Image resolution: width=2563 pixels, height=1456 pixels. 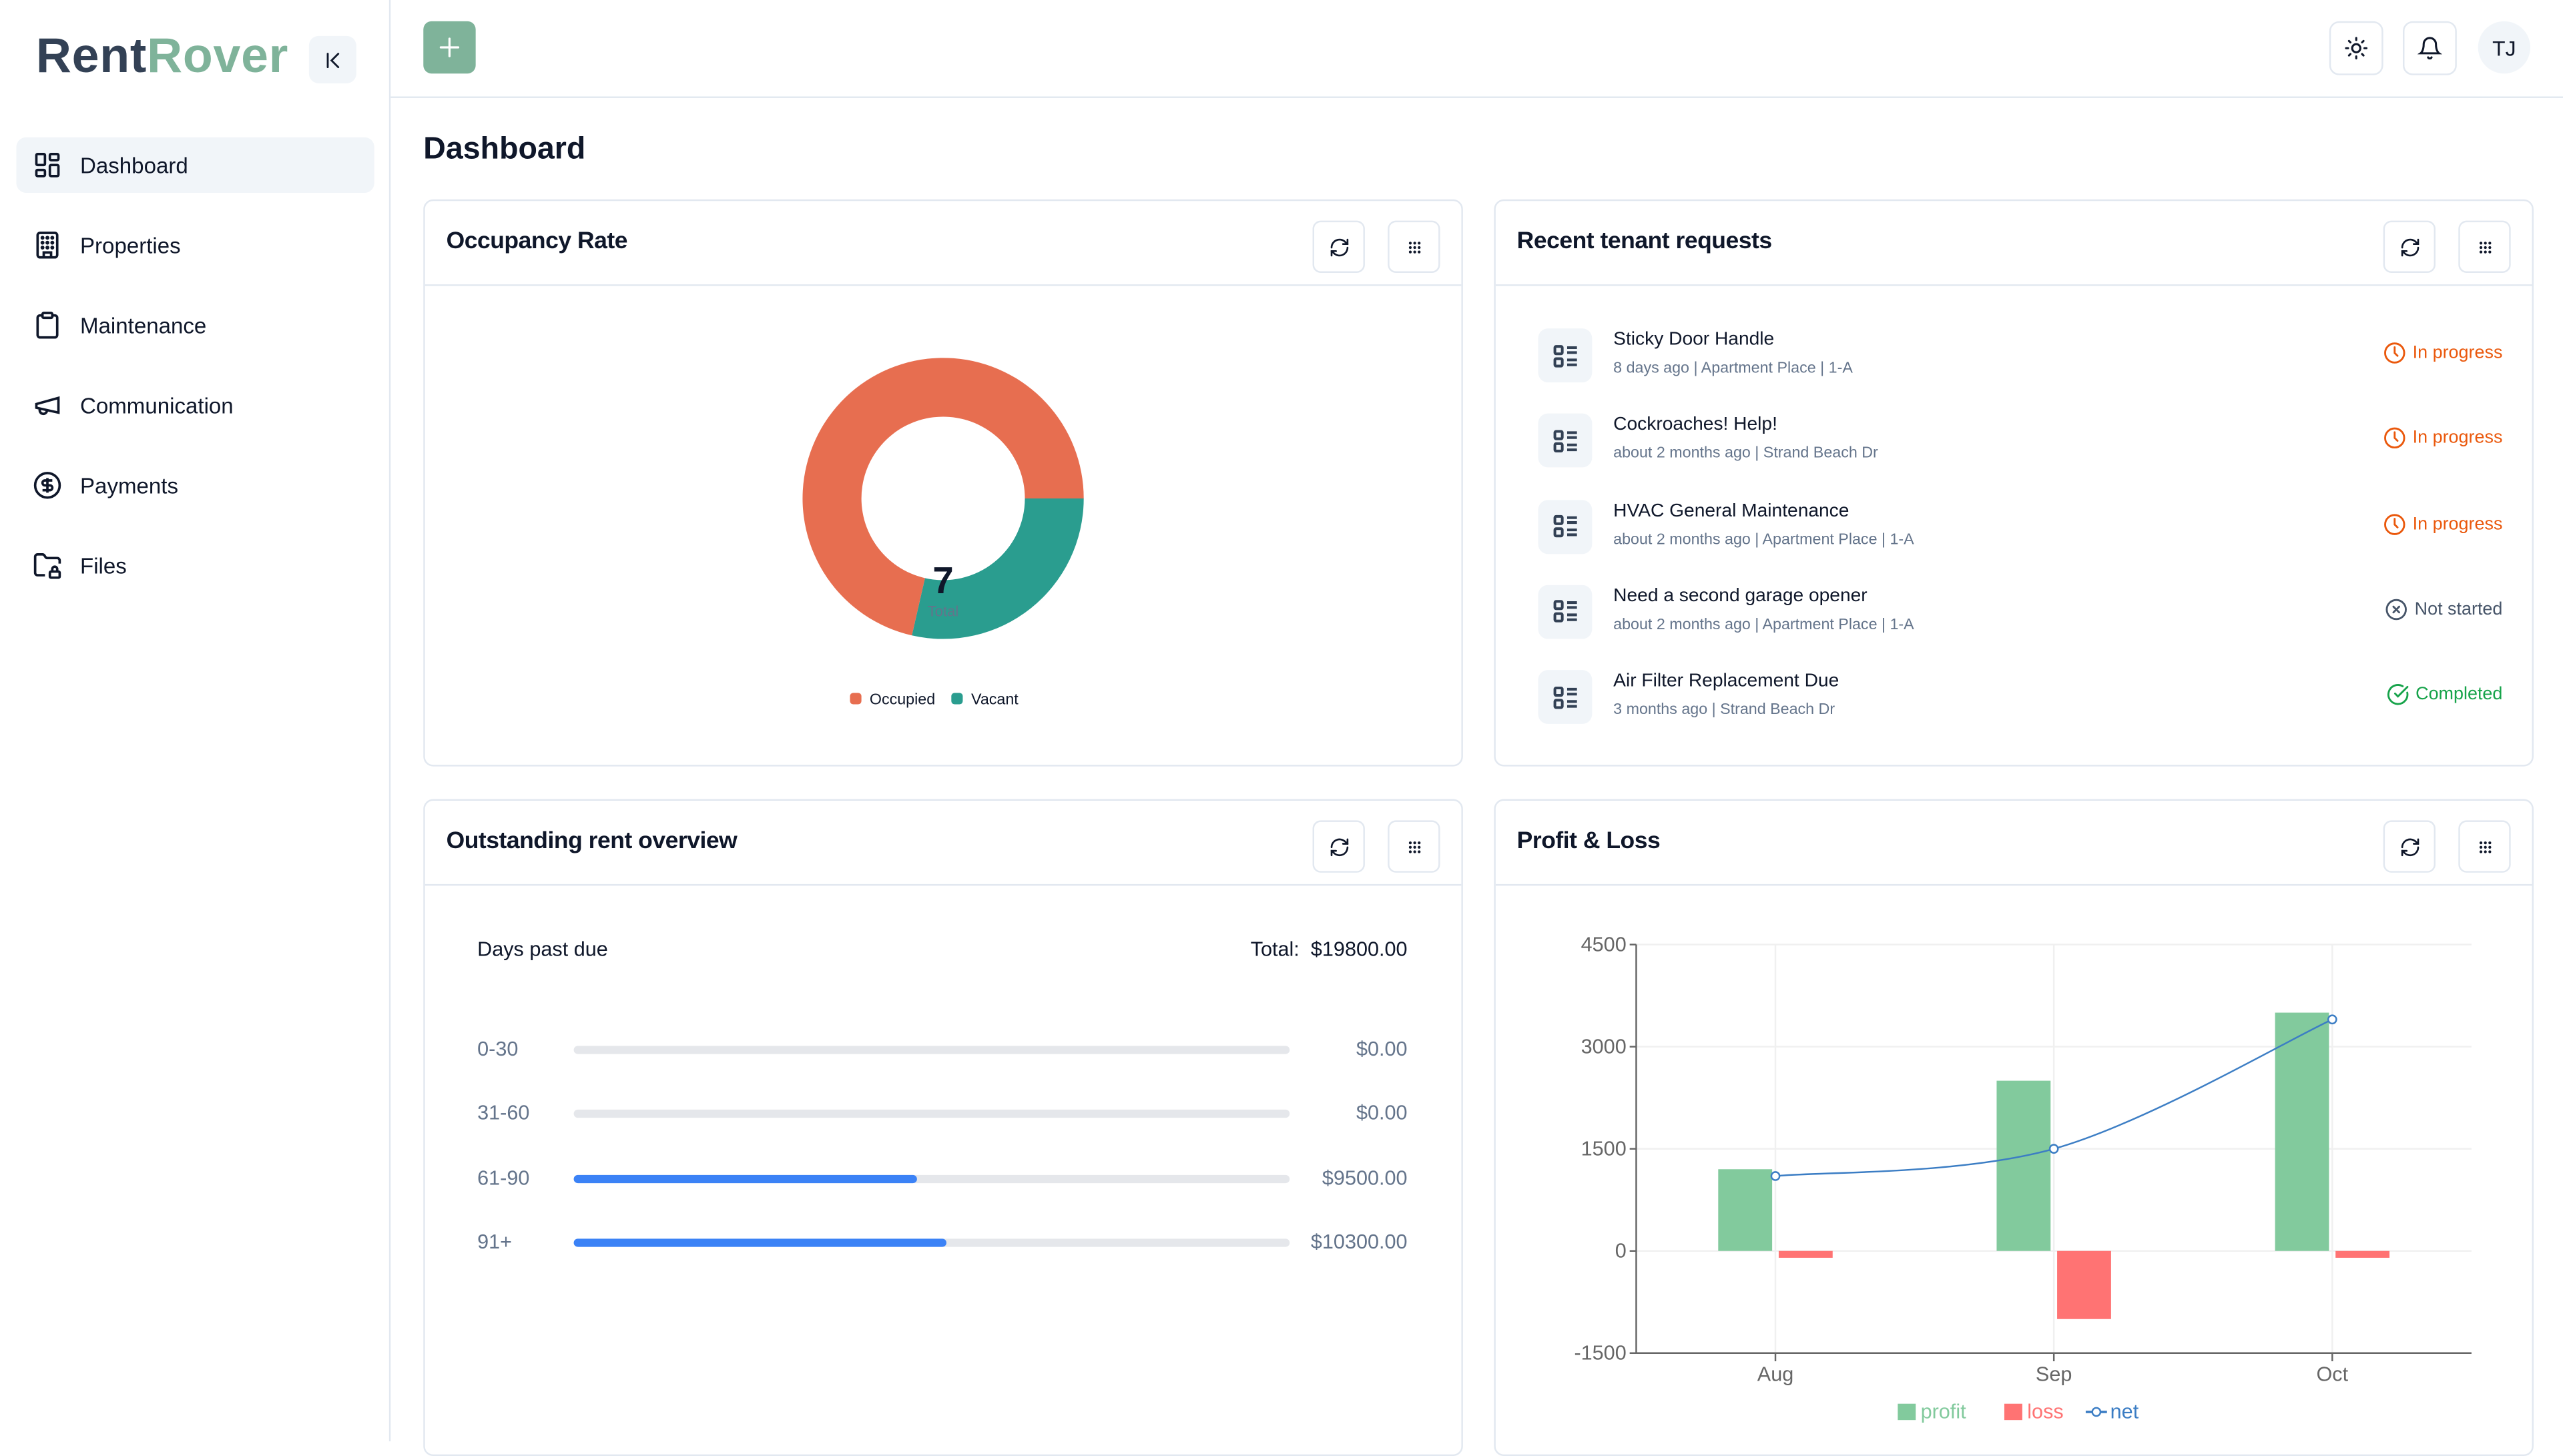 I want to click on donut-center-value: 7, so click(x=942, y=580).